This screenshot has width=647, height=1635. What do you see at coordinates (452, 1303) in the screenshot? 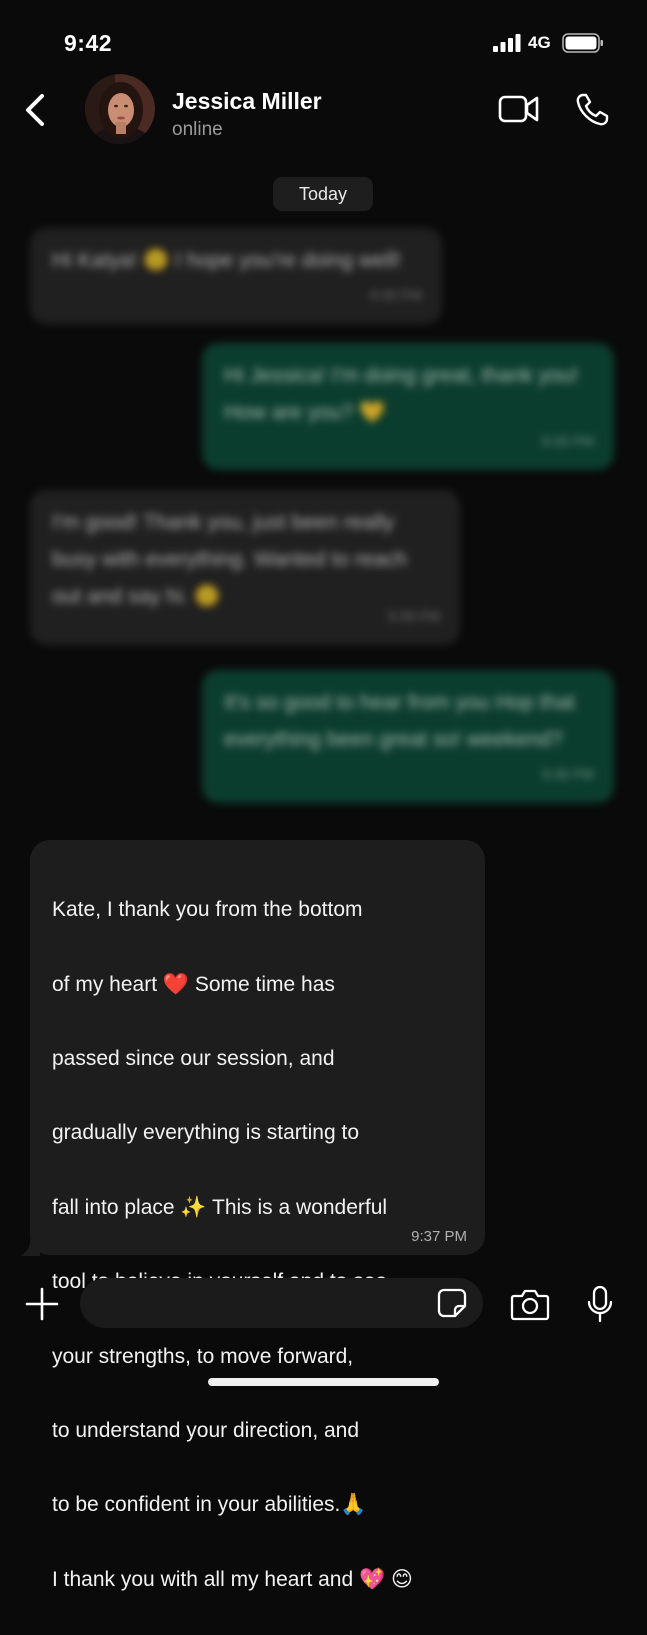
I see `sticker-icon` at bounding box center [452, 1303].